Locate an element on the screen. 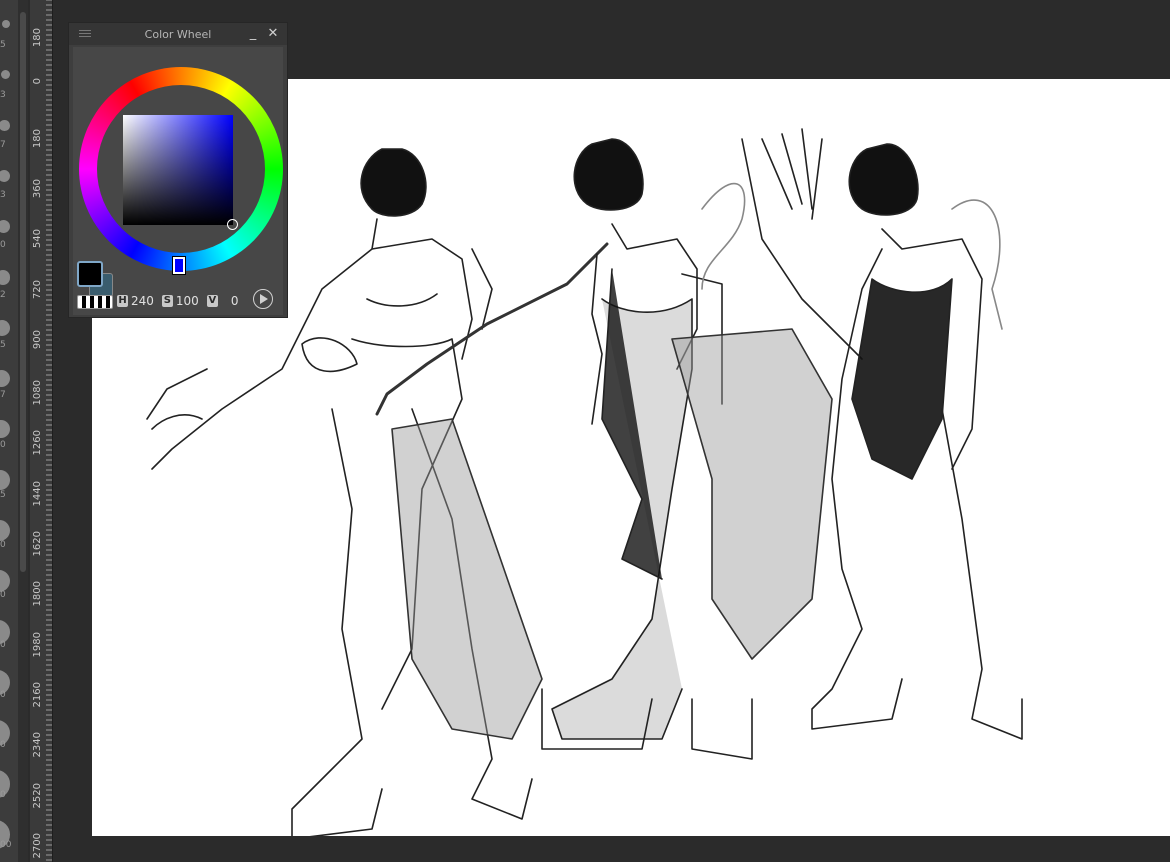 The height and width of the screenshot is (862, 1170). color-wheel-panel: Color Wheel _ ✕ H 240 S 100 V 0 is located at coordinates (178, 170).